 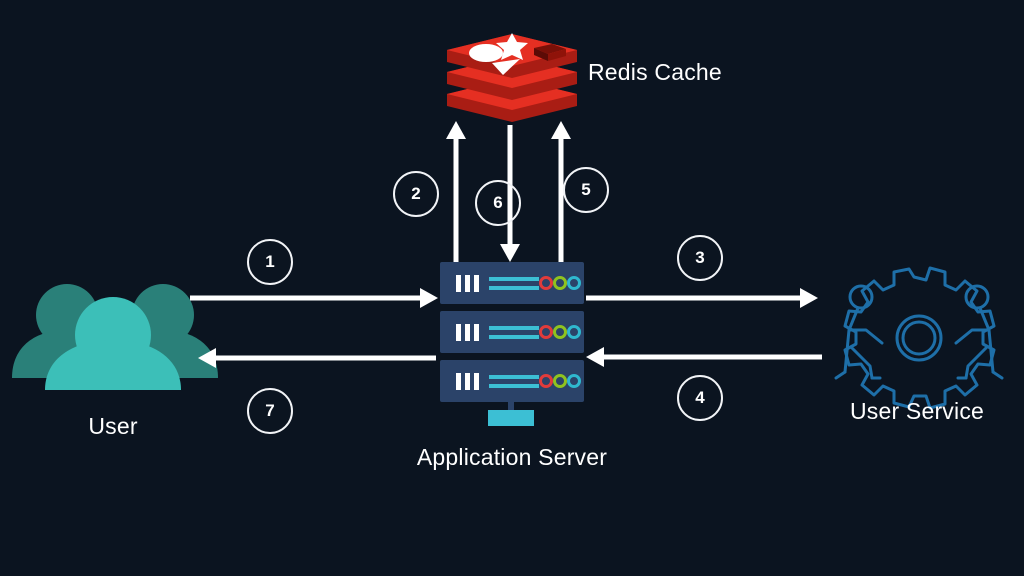 I want to click on step-badge-4: 4, so click(x=700, y=398).